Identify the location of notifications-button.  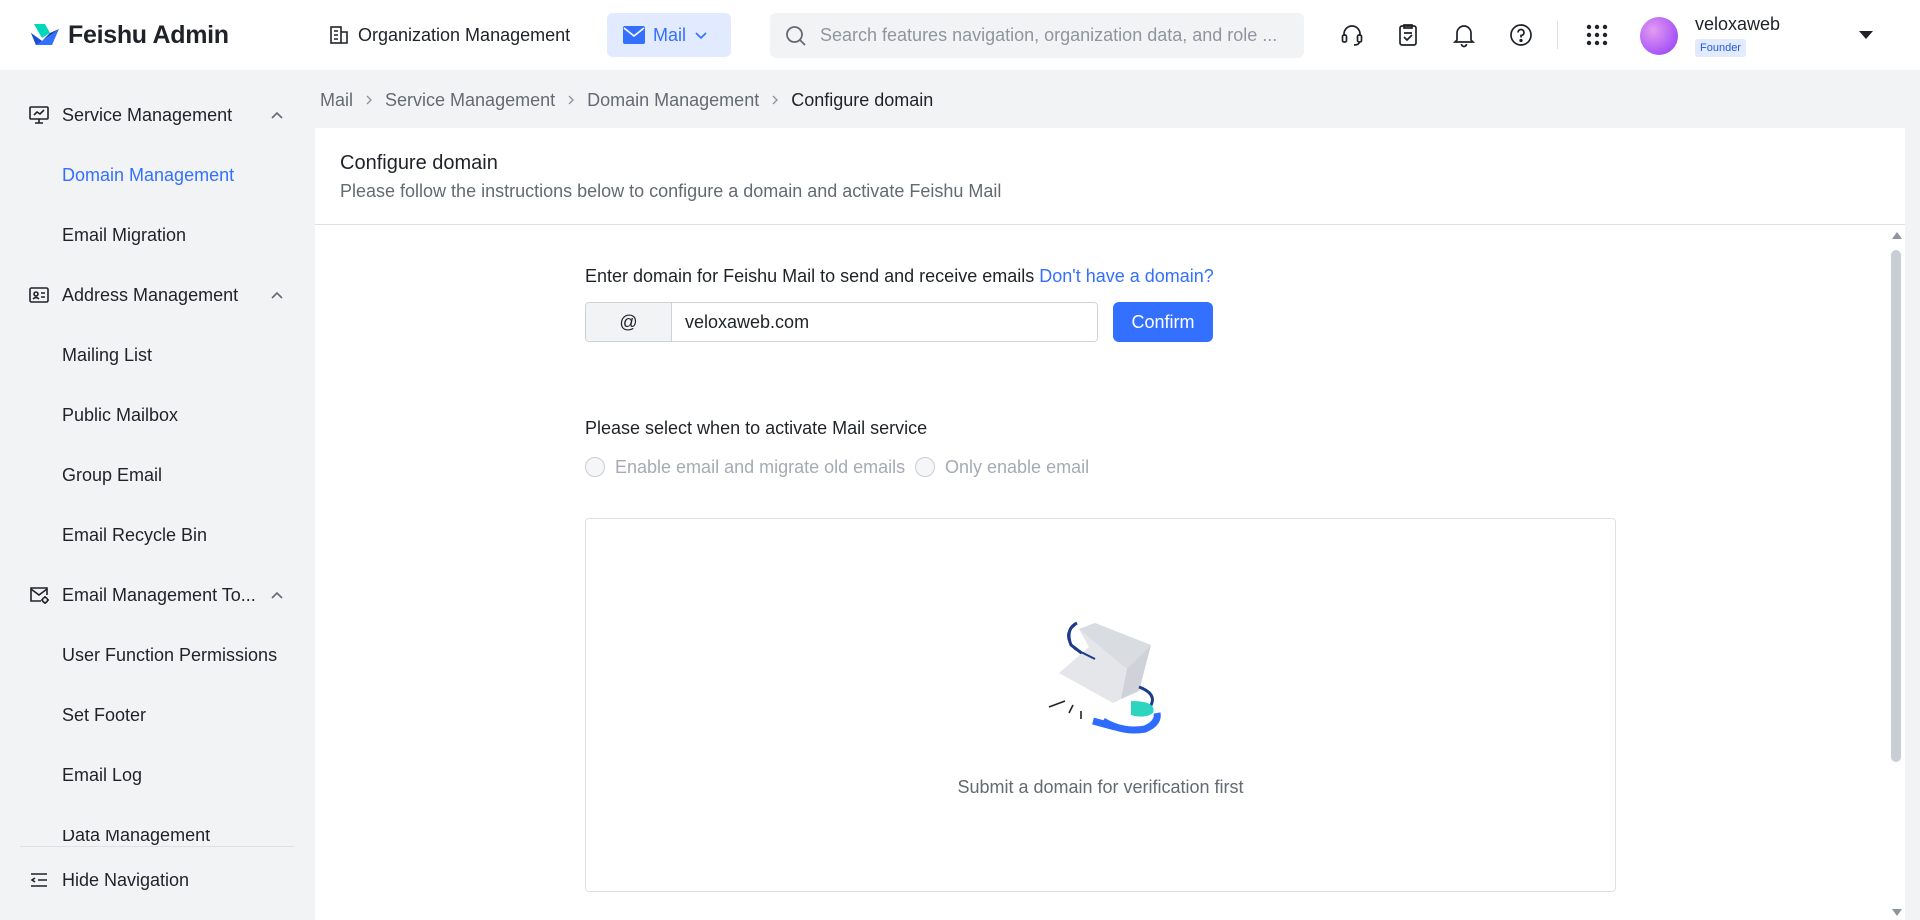
(1464, 35).